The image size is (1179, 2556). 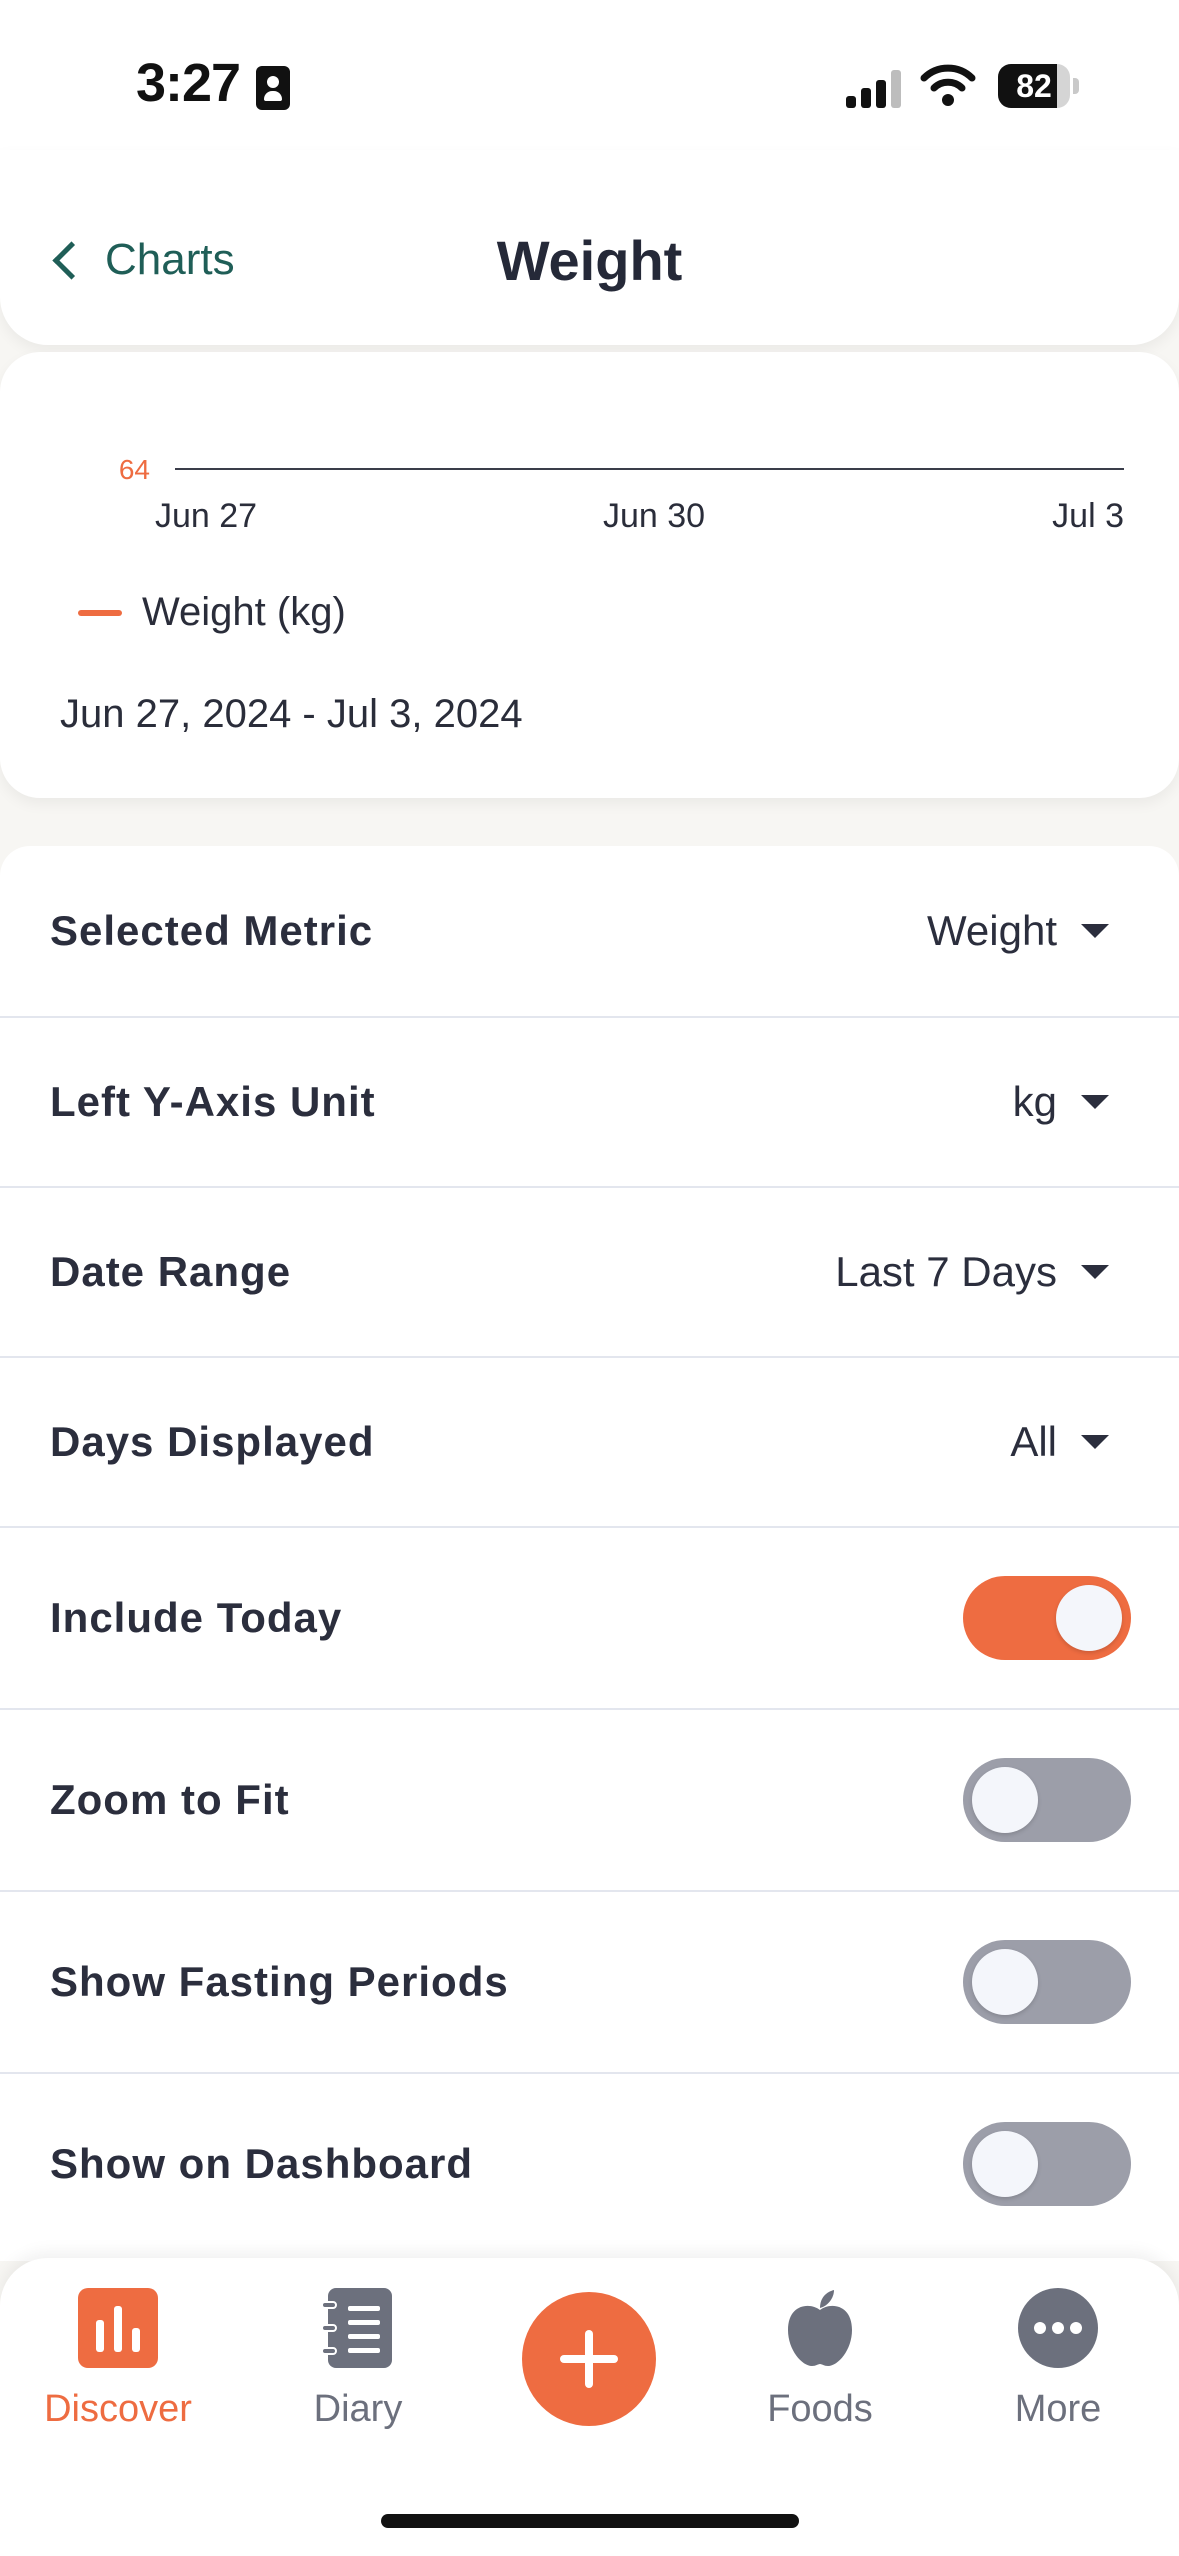 What do you see at coordinates (1033, 1441) in the screenshot?
I see `days-displayed-value: All` at bounding box center [1033, 1441].